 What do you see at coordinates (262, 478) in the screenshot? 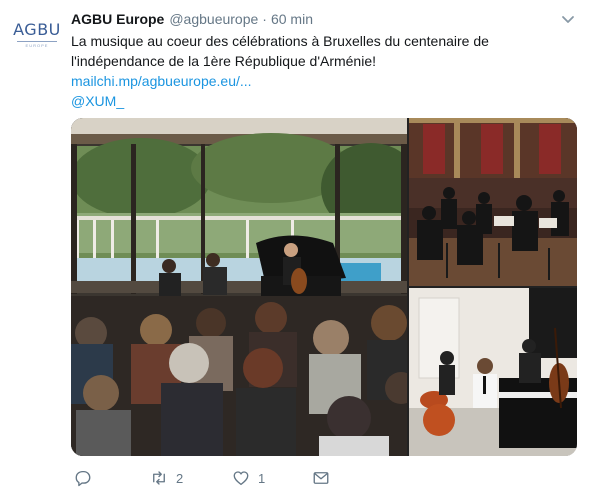
I see `like-count: 1` at bounding box center [262, 478].